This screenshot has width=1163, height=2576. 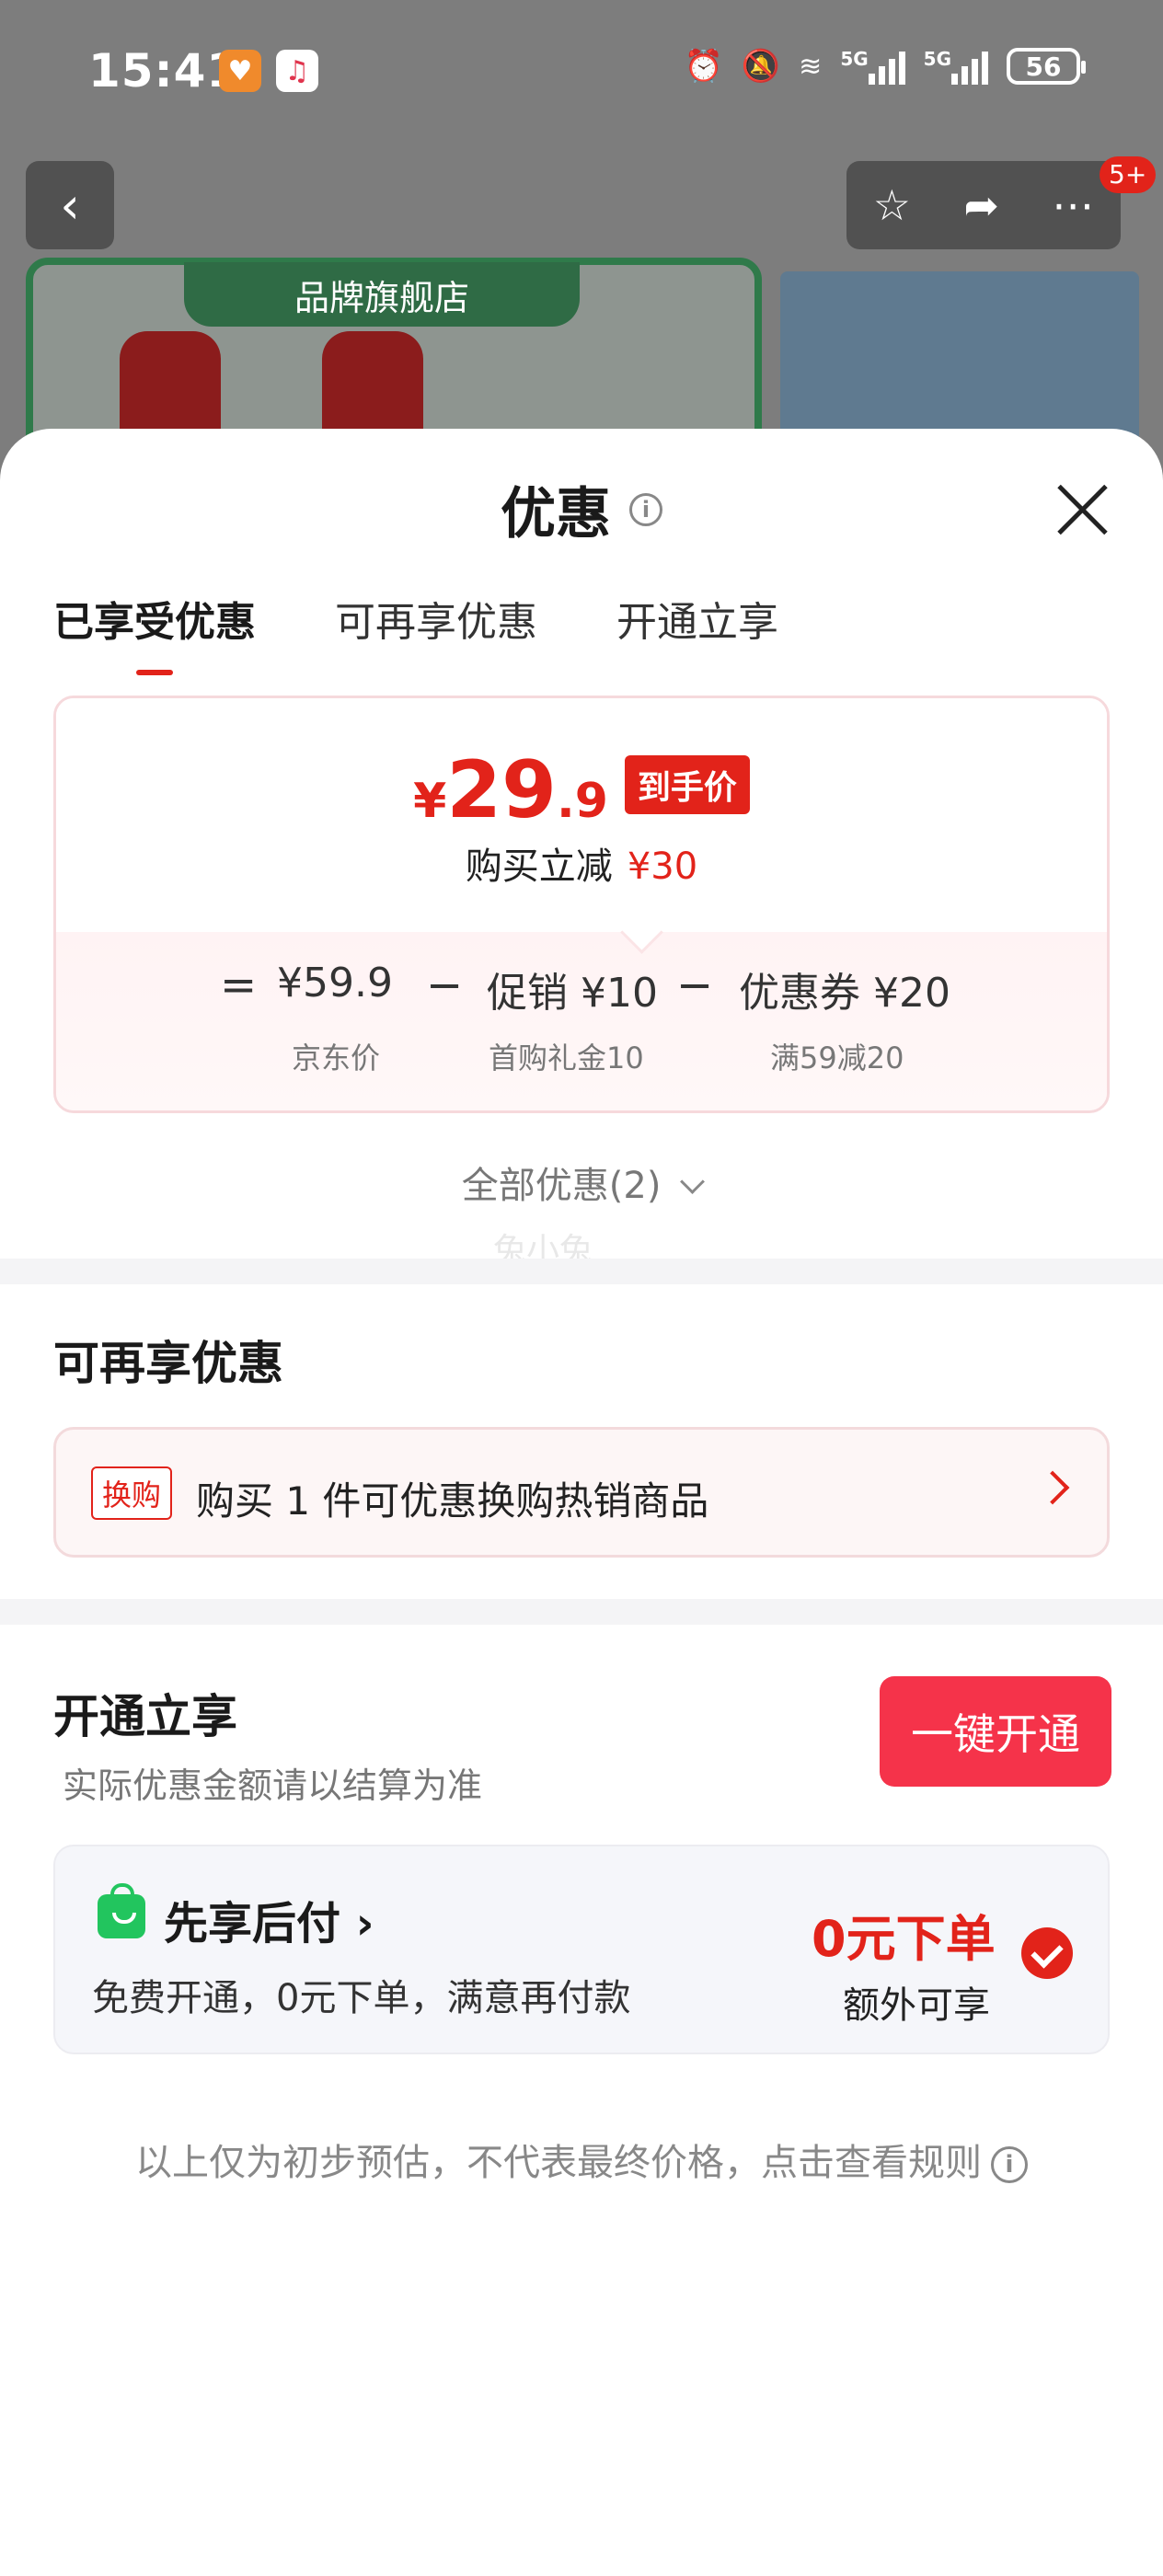 I want to click on promo-discount: 促销 ¥10, so click(x=573, y=993).